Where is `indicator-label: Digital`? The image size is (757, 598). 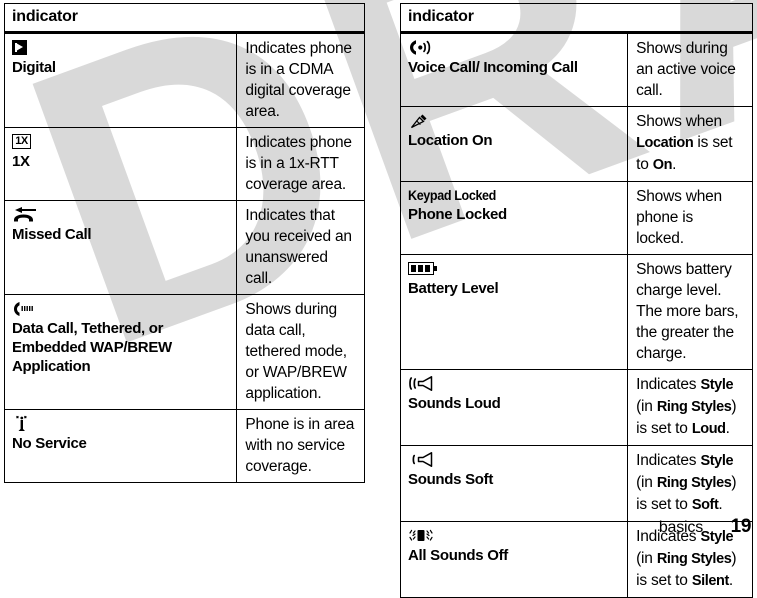 indicator-label: Digital is located at coordinates (34, 67).